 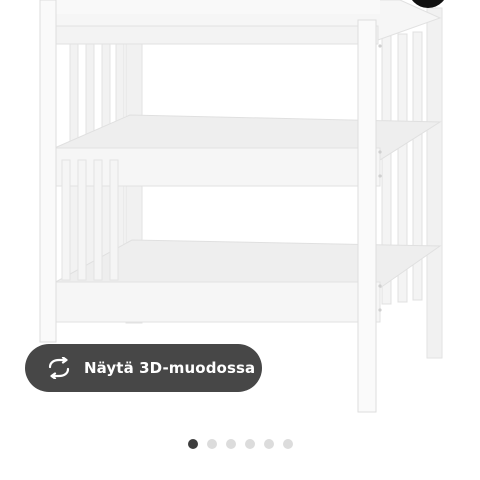 I want to click on view-3d-label: Näytä 3D-muodossa, so click(x=170, y=368).